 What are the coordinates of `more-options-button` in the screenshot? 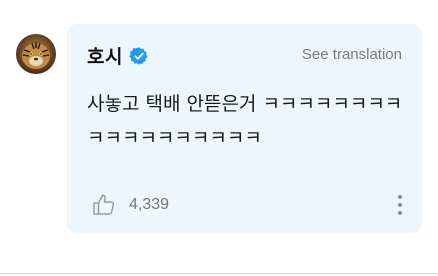 It's located at (400, 205).